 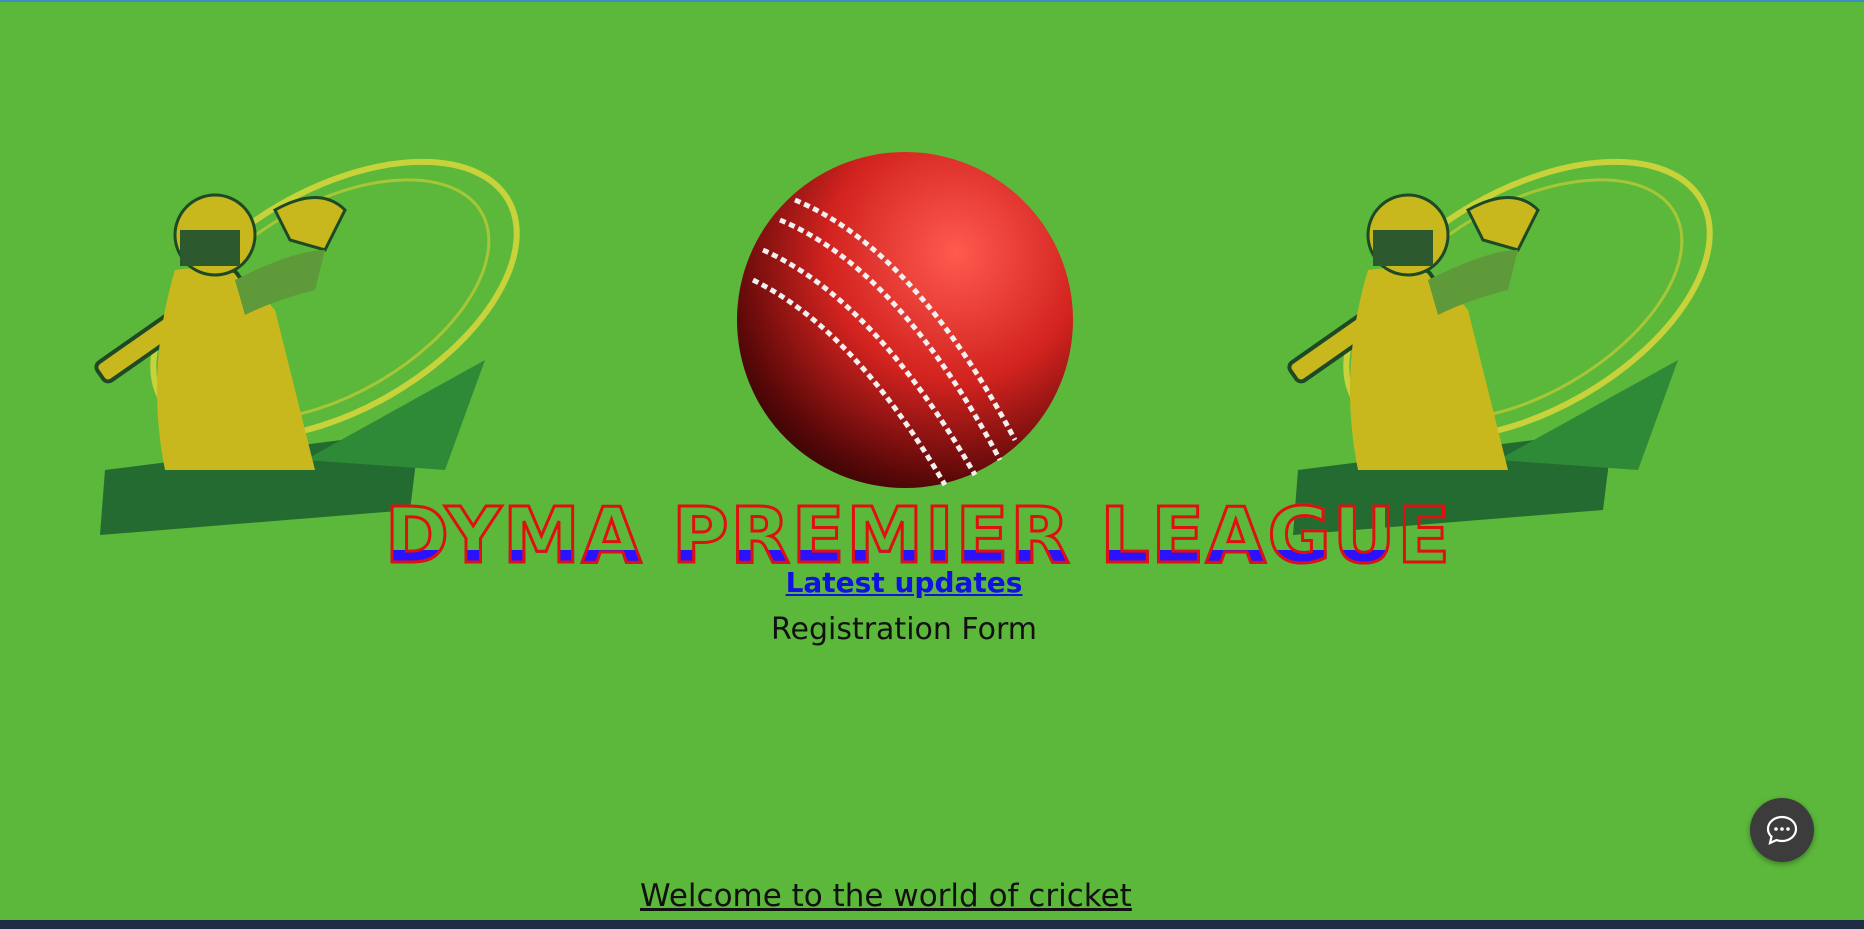 I want to click on welcome-text: Welcome to the world of cricket, so click(x=886, y=896).